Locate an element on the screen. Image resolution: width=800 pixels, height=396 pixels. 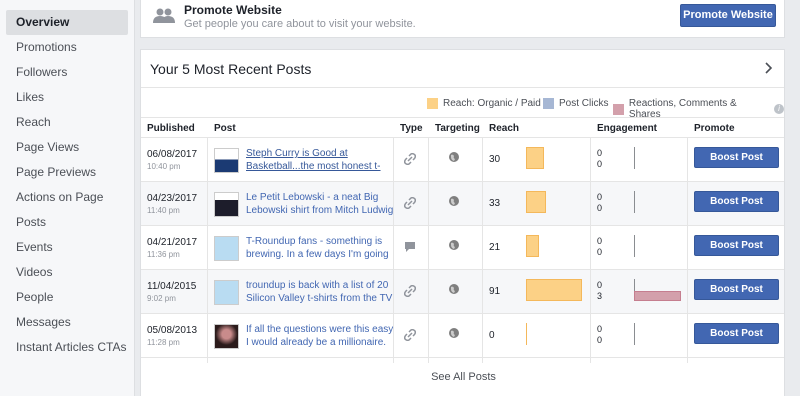
post-time: 11:28 pm is located at coordinates (163, 342).